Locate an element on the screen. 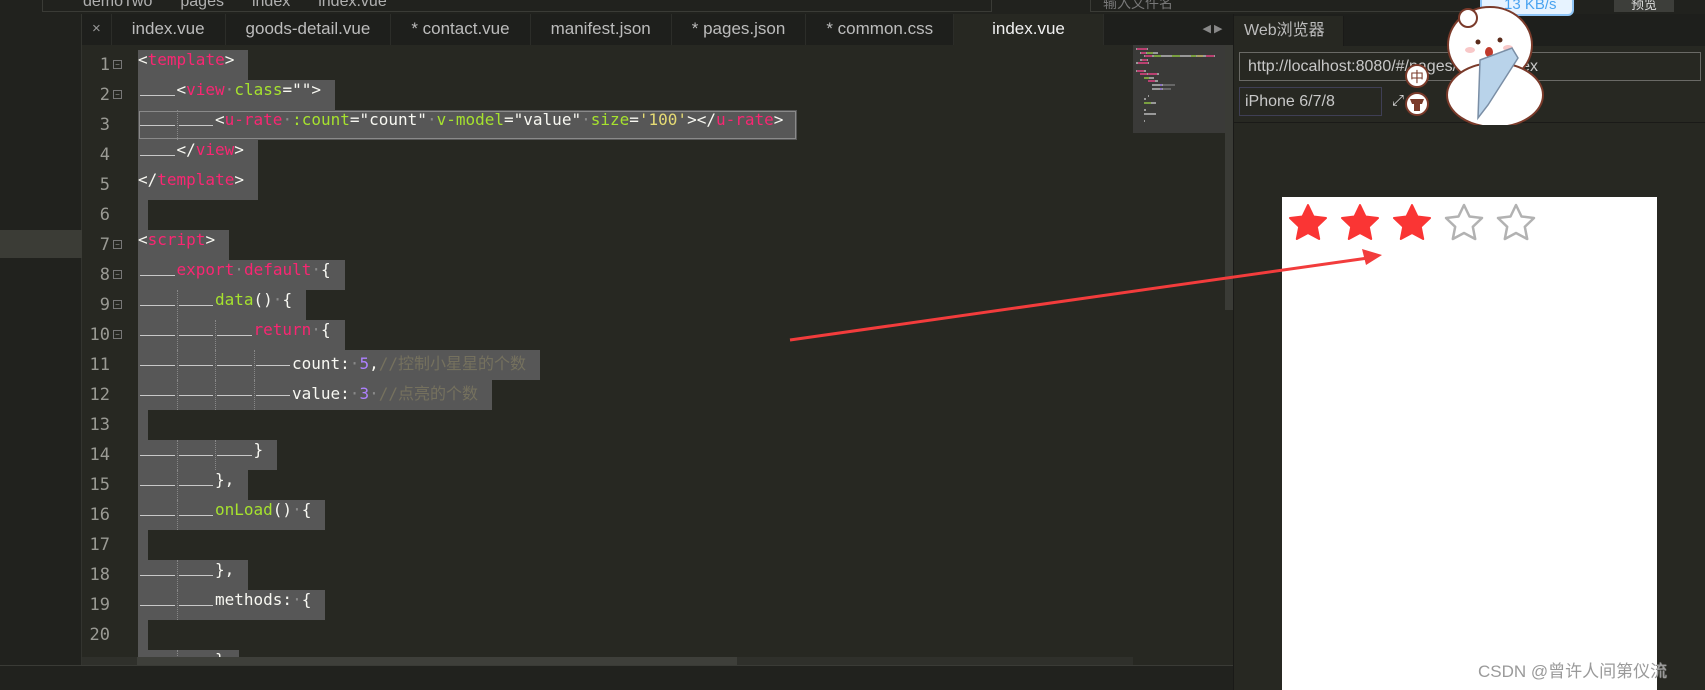  breadcrumb-item: demoTwo is located at coordinates (117, 5).